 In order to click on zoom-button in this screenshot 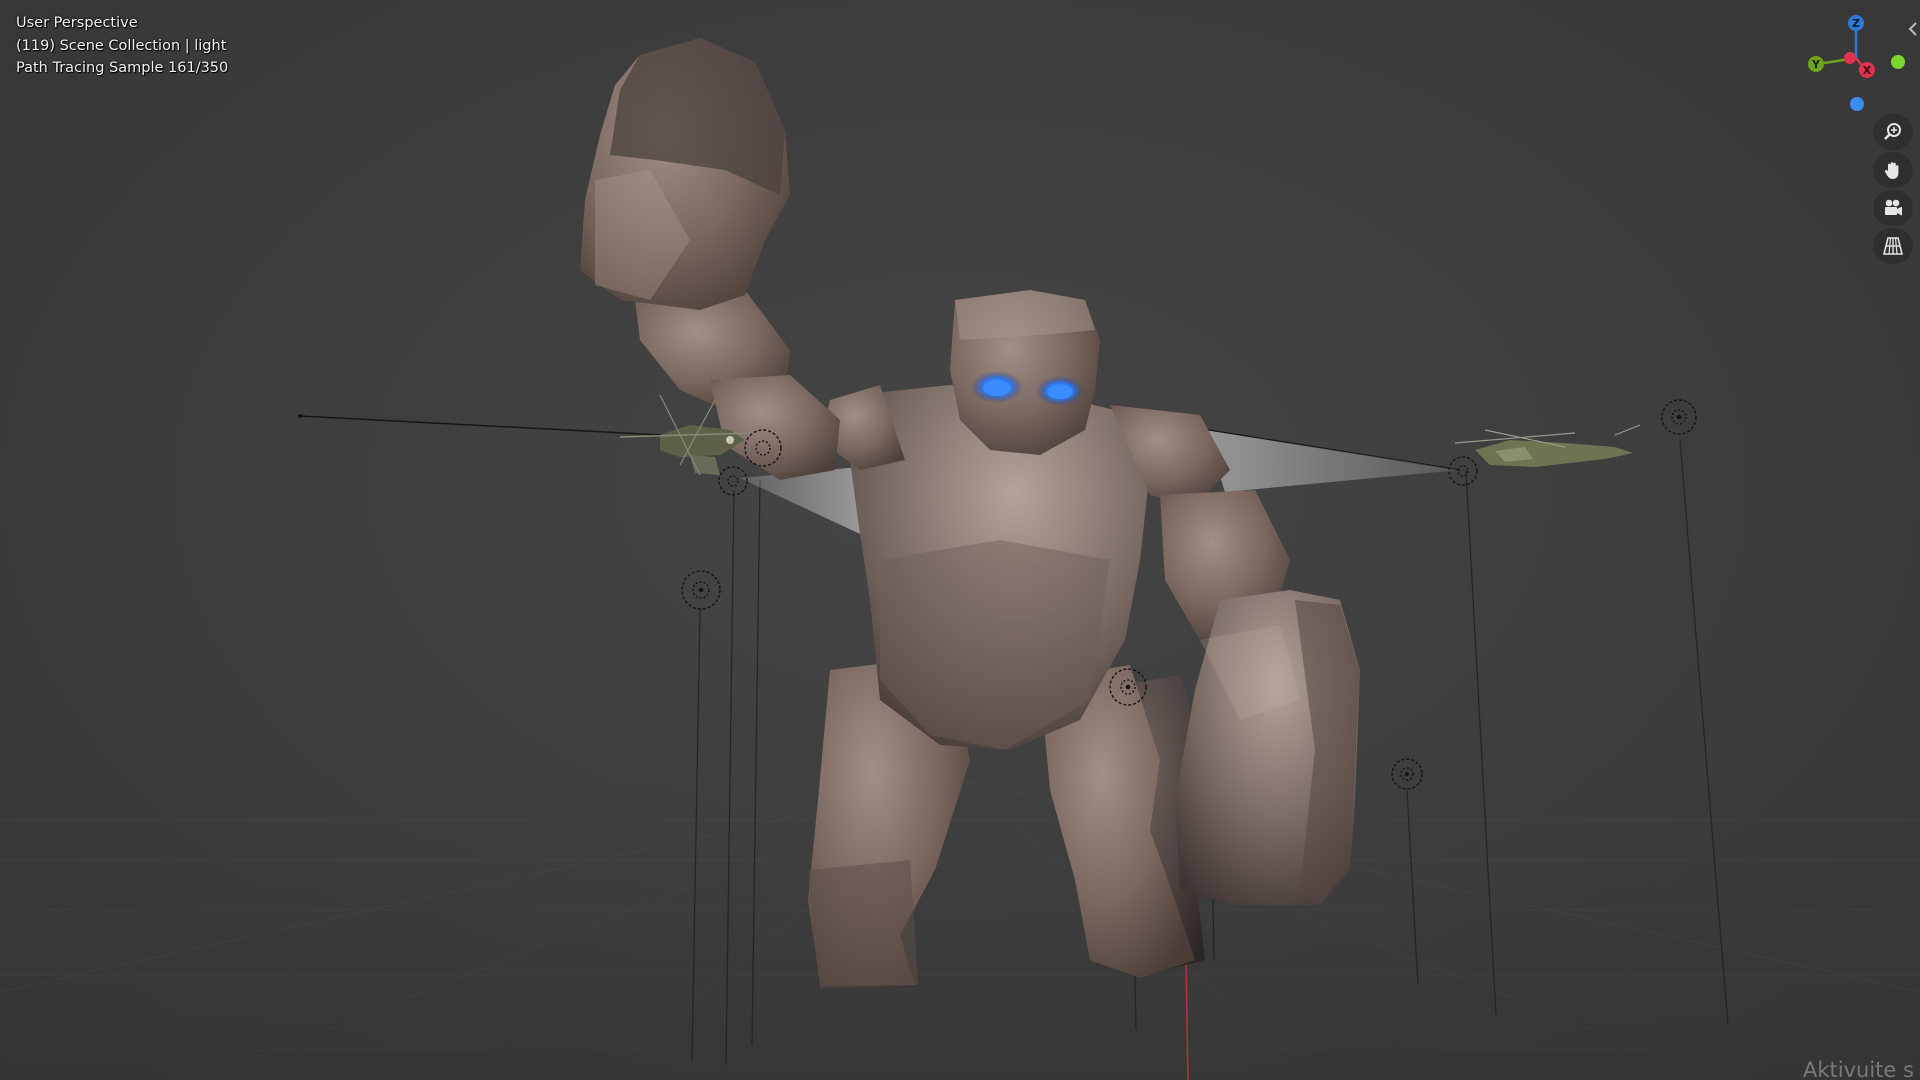, I will do `click(1893, 132)`.